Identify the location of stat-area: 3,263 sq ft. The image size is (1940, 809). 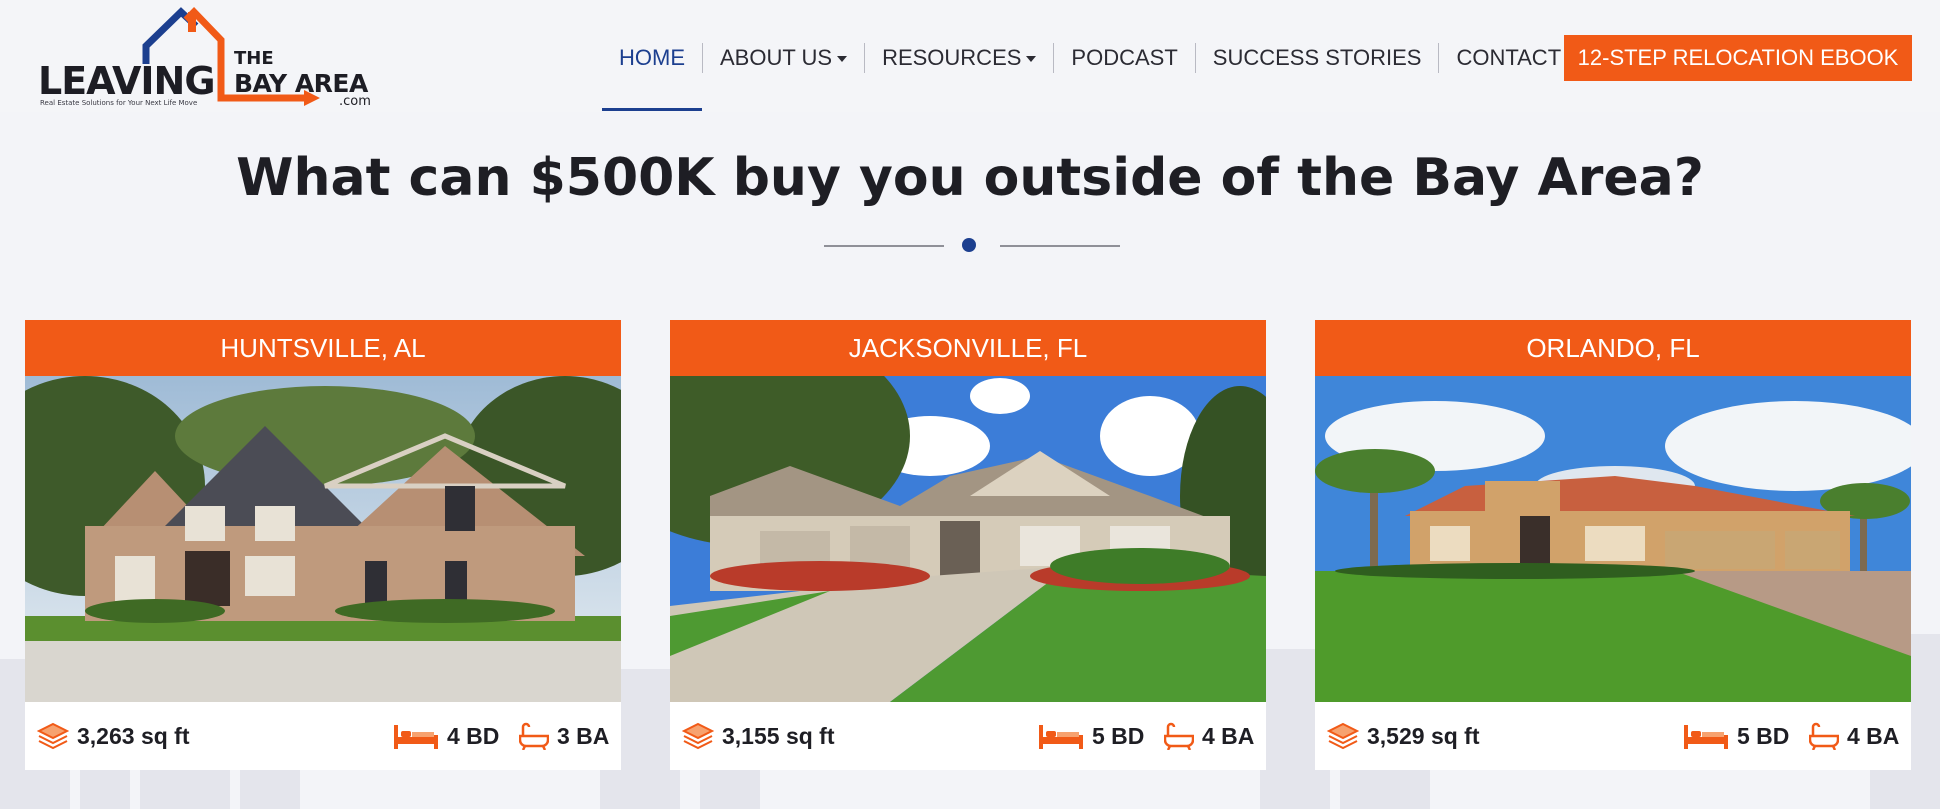
(113, 736).